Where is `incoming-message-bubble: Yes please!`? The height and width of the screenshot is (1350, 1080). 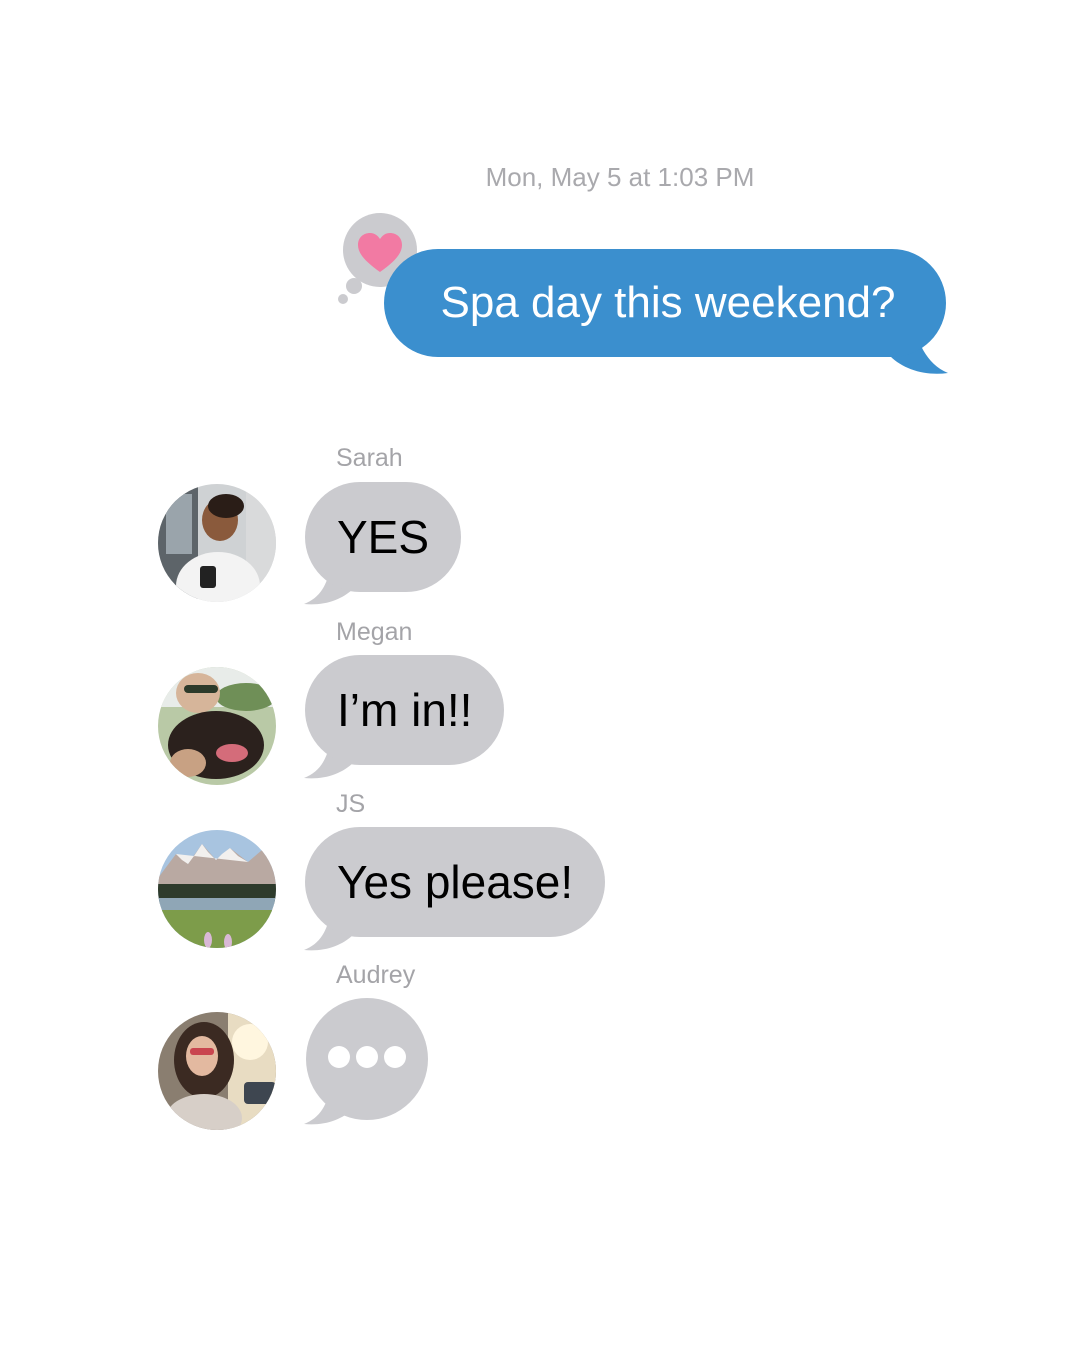
incoming-message-bubble: Yes please! is located at coordinates (455, 882).